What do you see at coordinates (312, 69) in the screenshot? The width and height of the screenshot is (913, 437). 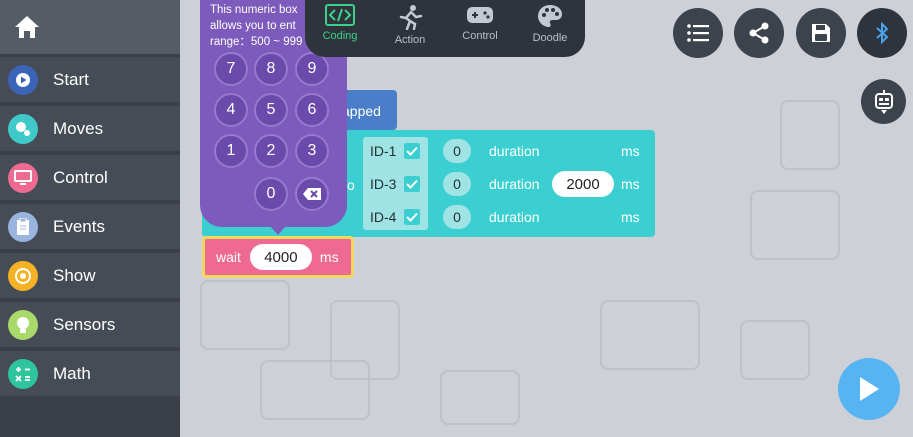 I see `key-9: 9` at bounding box center [312, 69].